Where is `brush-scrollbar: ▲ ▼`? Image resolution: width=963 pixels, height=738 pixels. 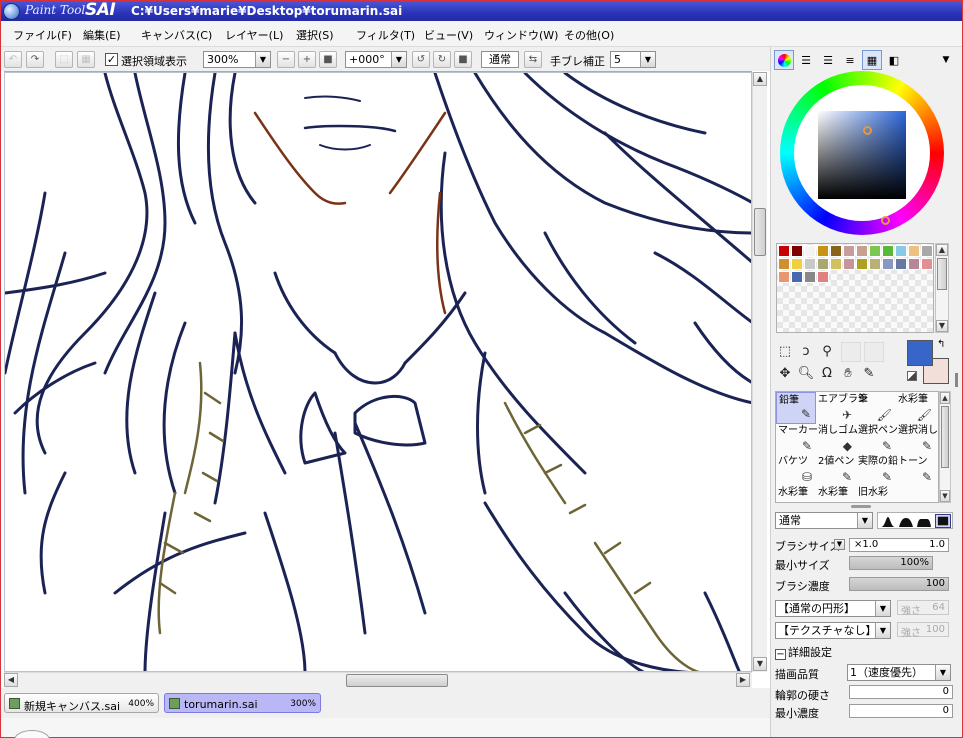
brush-scrollbar: ▲ ▼ is located at coordinates (945, 447).